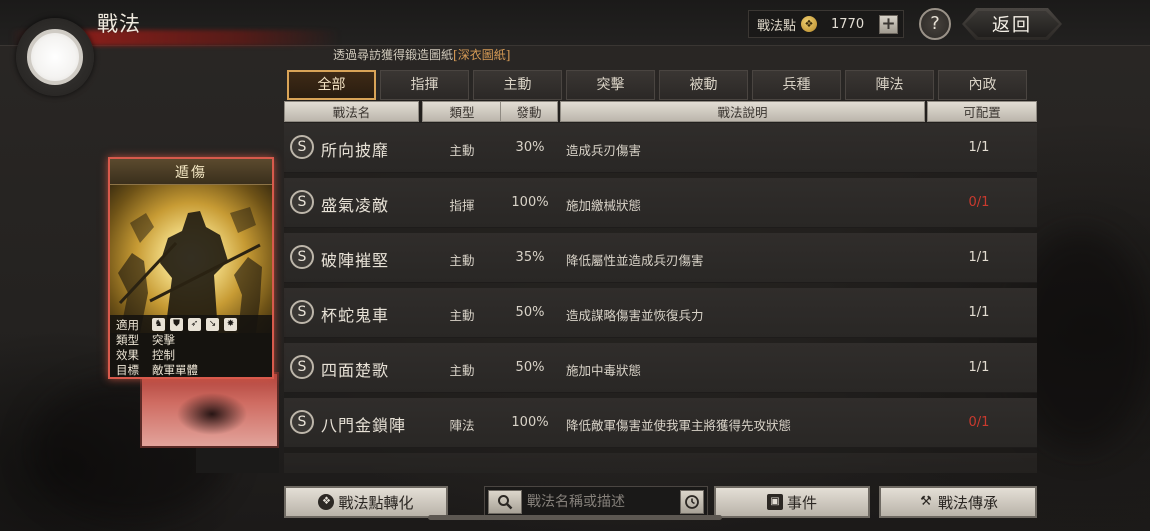 This screenshot has height=531, width=1150. I want to click on tab-active: 主動, so click(517, 85).